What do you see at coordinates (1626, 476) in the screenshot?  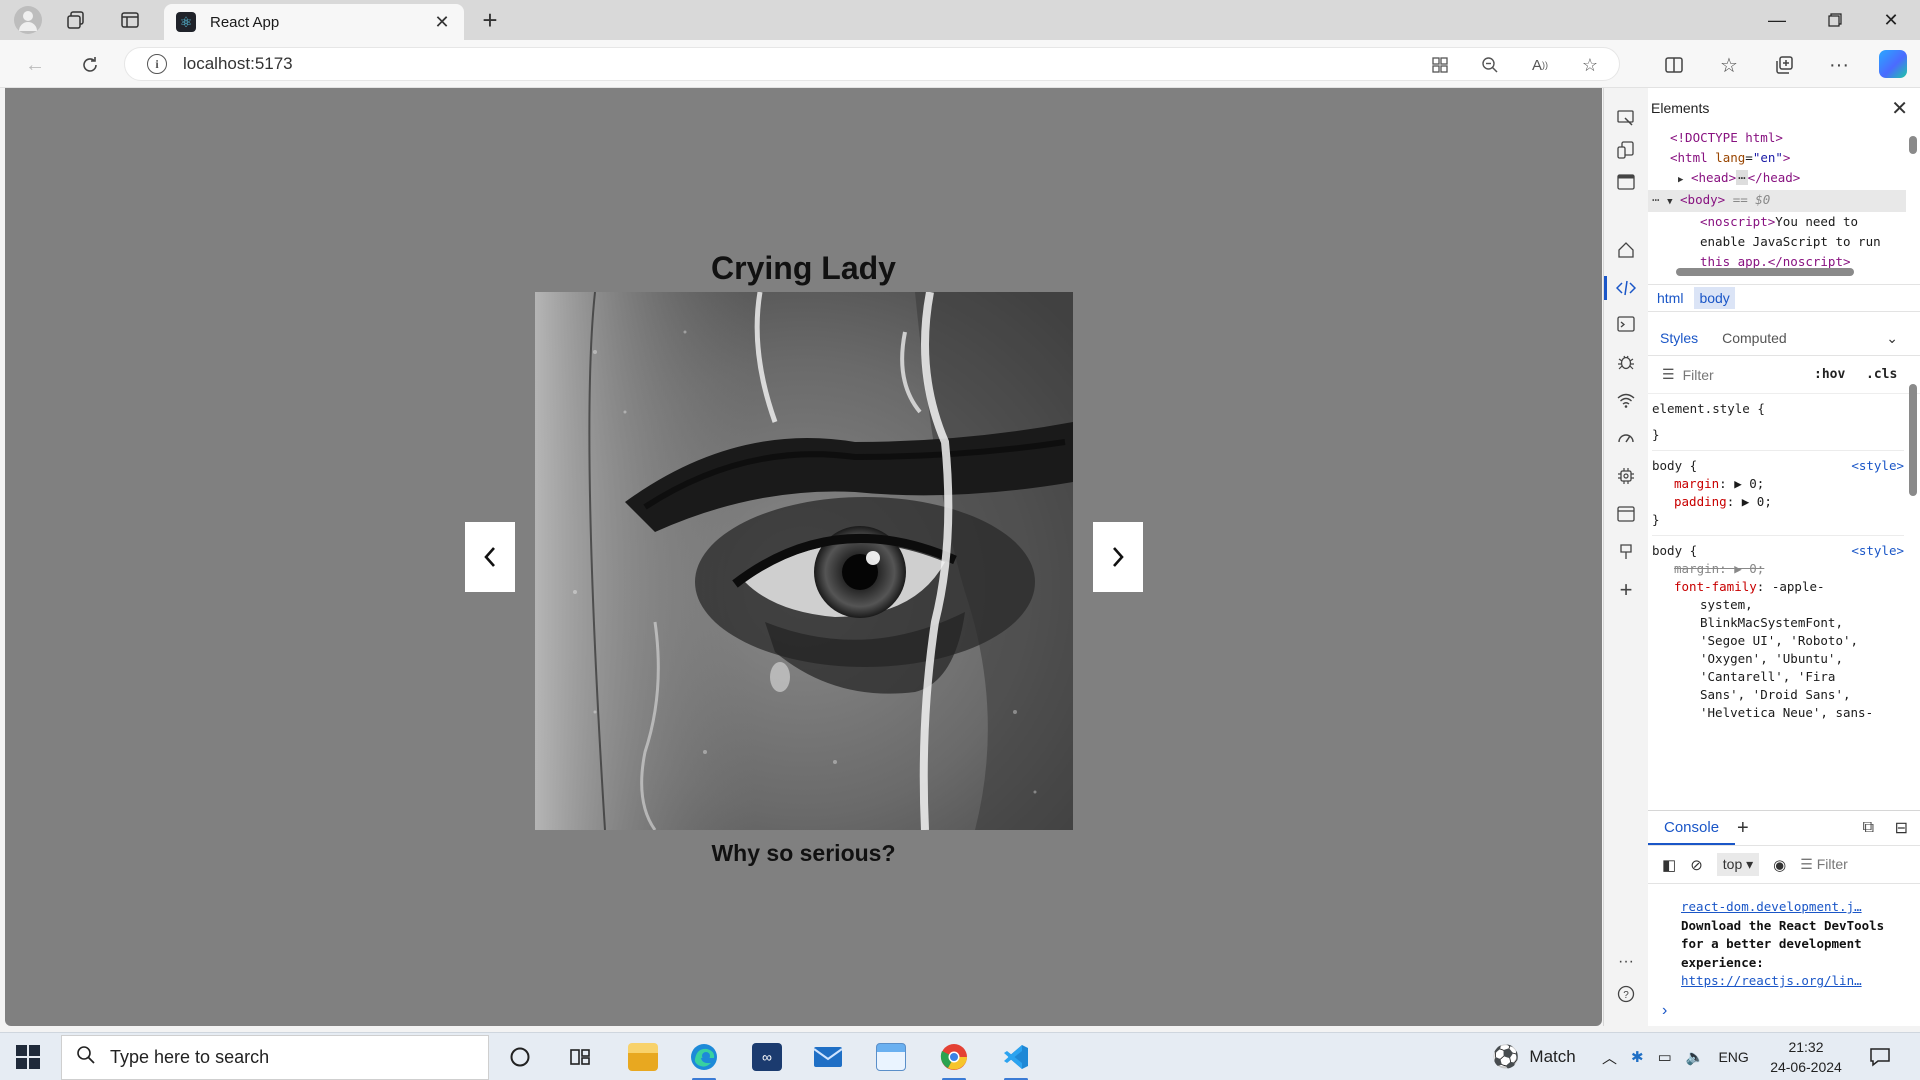 I see `memory-icon` at bounding box center [1626, 476].